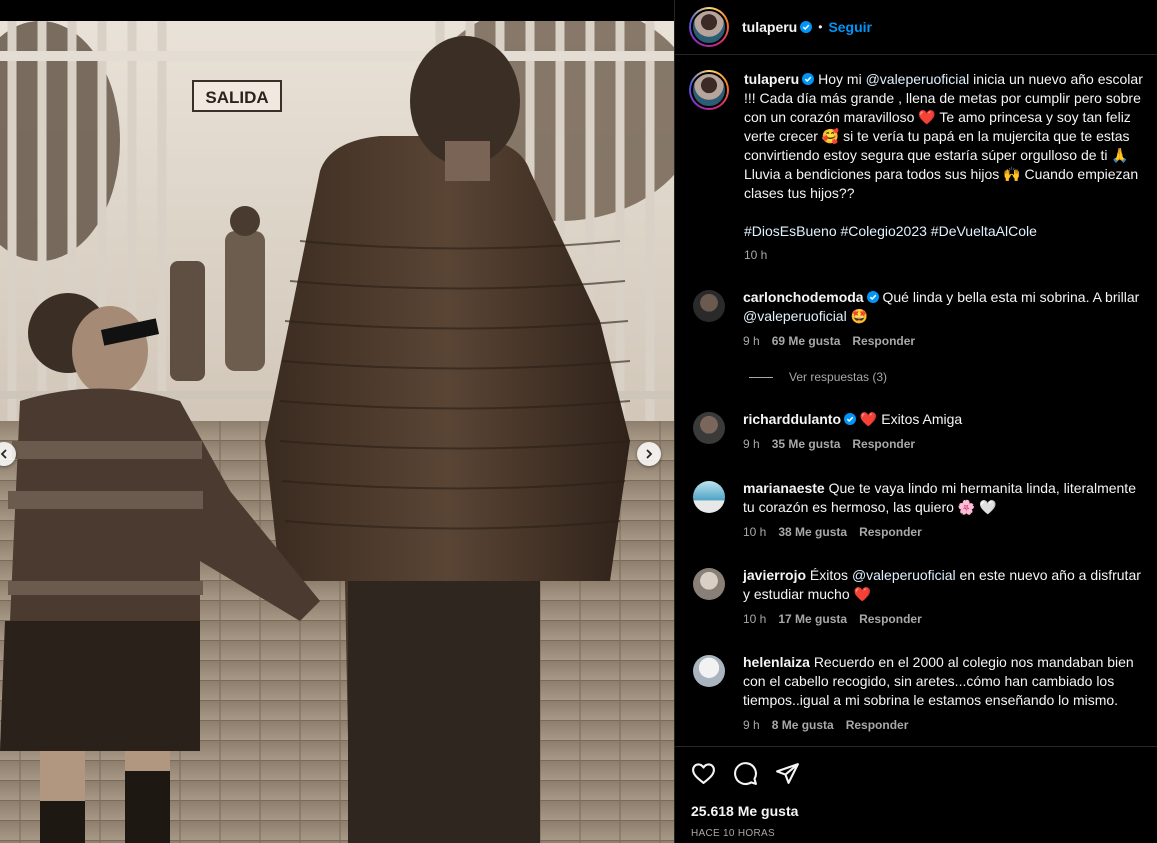  I want to click on view-replies-button: Ver respuestas (3), so click(818, 377).